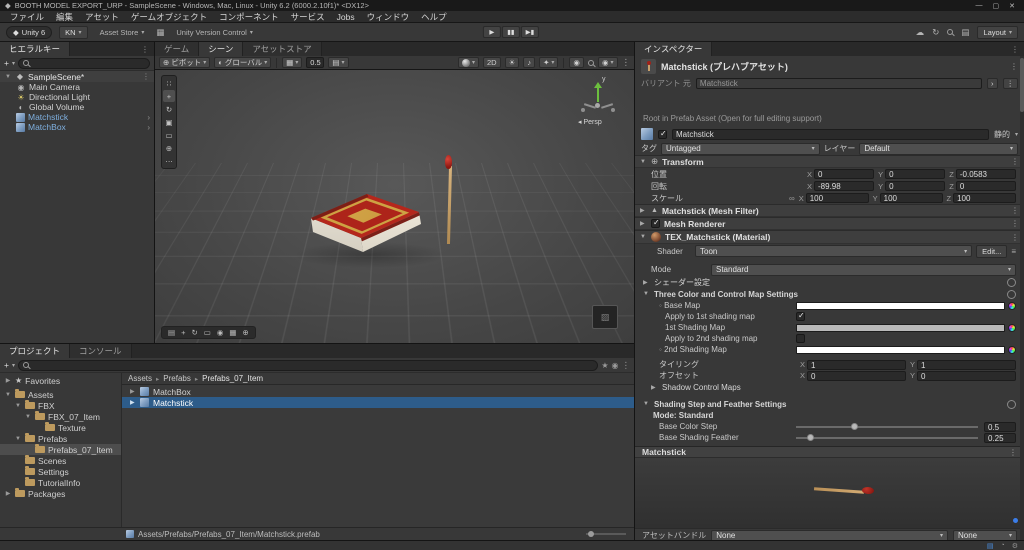 The width and height of the screenshot is (1024, 550). What do you see at coordinates (140, 378) in the screenshot?
I see `breadcrumb-assets: Assets` at bounding box center [140, 378].